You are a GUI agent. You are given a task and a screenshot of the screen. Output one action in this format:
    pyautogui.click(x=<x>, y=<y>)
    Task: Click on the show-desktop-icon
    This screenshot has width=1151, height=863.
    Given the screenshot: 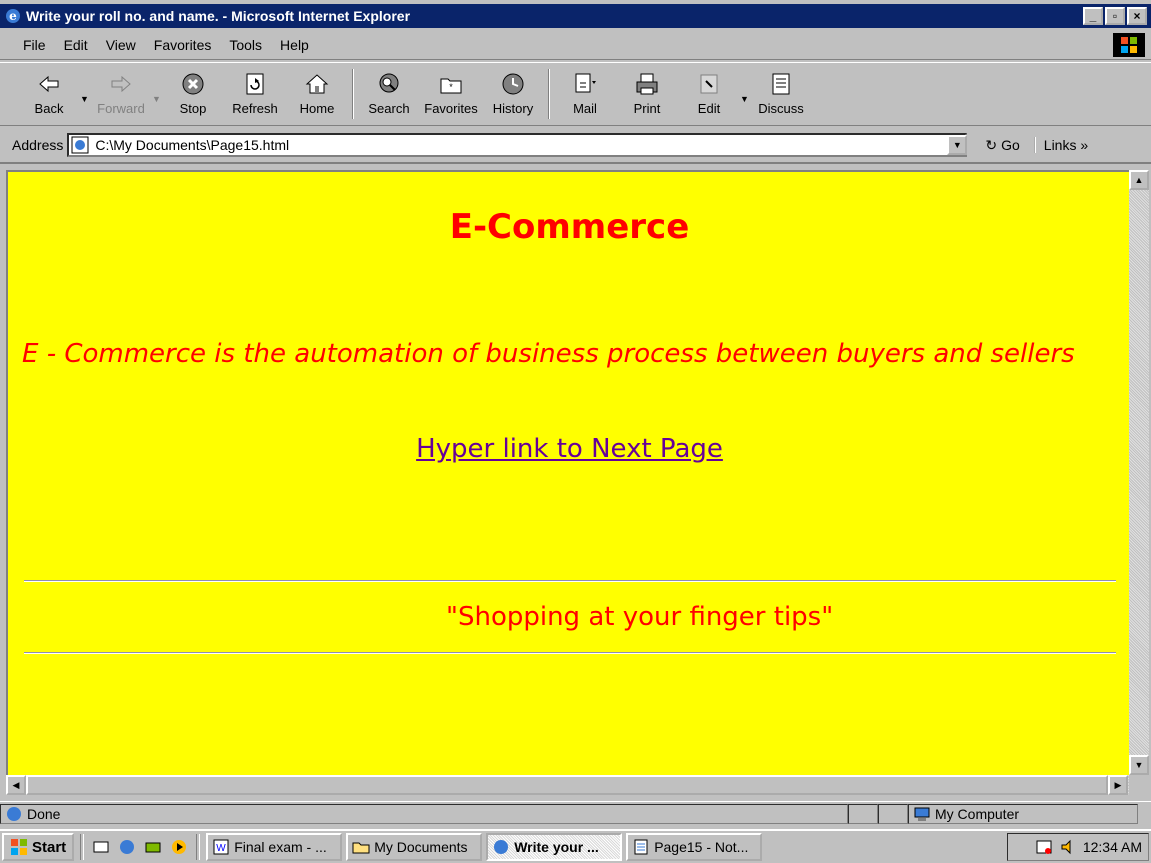 What is the action you would take?
    pyautogui.click(x=101, y=847)
    